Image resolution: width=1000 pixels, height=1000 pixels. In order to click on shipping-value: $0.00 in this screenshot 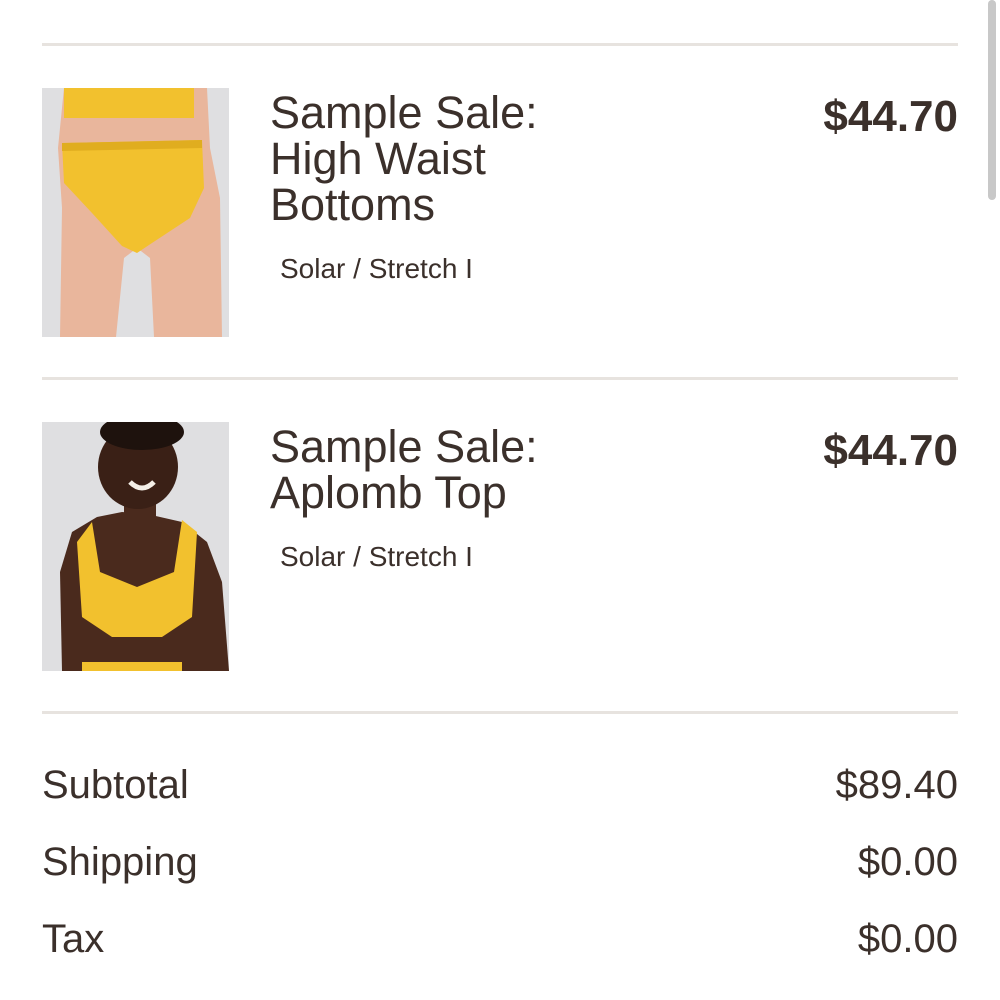, I will do `click(907, 862)`.